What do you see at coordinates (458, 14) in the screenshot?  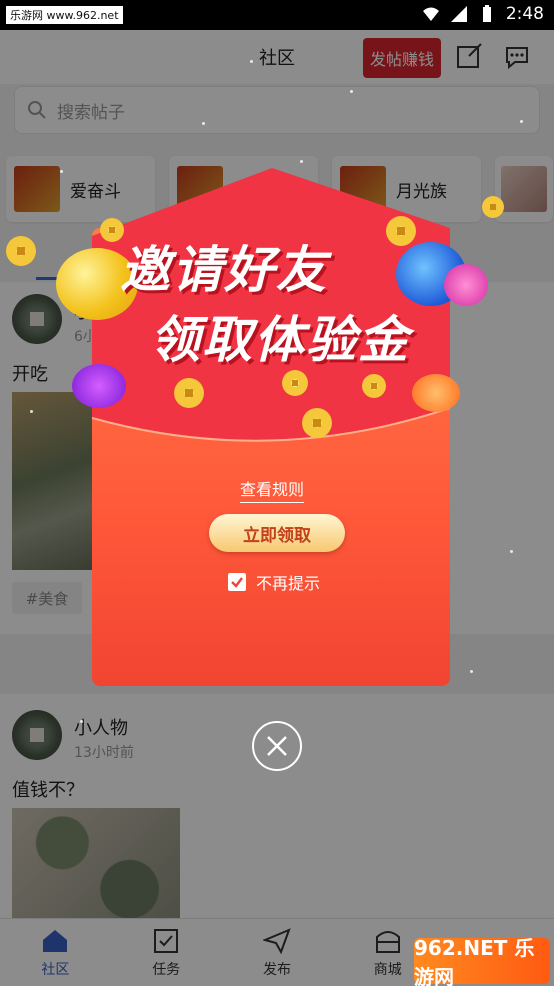 I see `signal-icon` at bounding box center [458, 14].